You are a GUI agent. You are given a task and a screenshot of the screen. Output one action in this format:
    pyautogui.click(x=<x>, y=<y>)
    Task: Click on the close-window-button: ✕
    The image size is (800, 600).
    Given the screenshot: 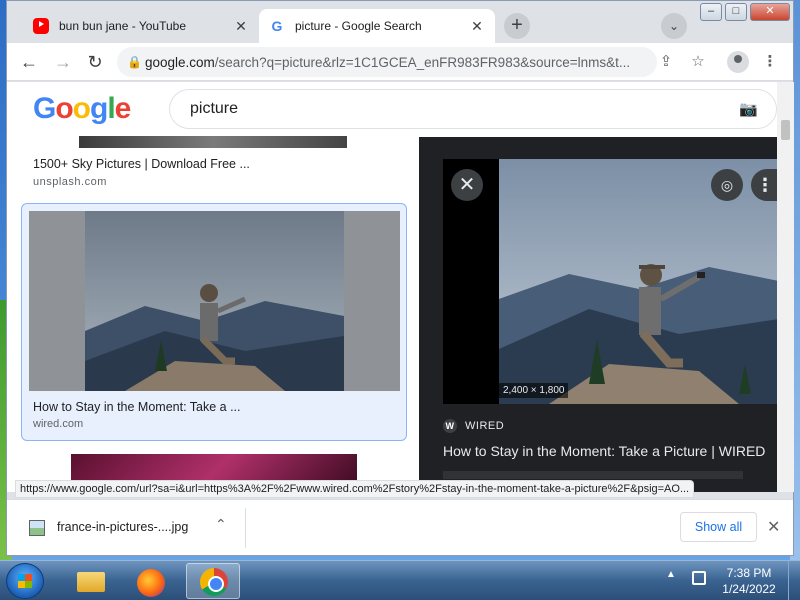 What is the action you would take?
    pyautogui.click(x=770, y=12)
    